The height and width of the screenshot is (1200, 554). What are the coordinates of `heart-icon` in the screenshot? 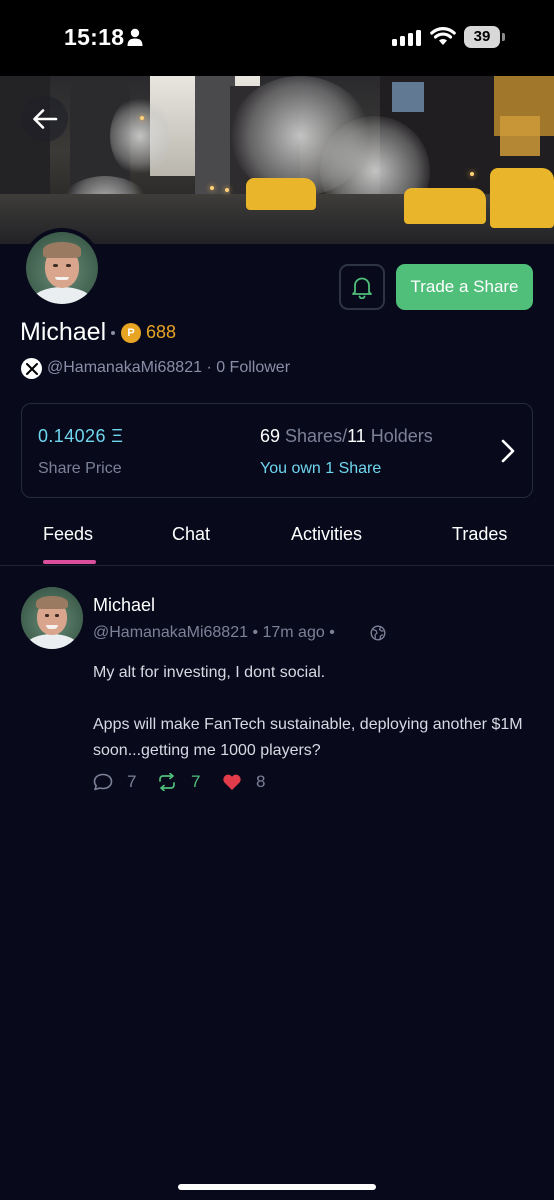 It's located at (232, 782).